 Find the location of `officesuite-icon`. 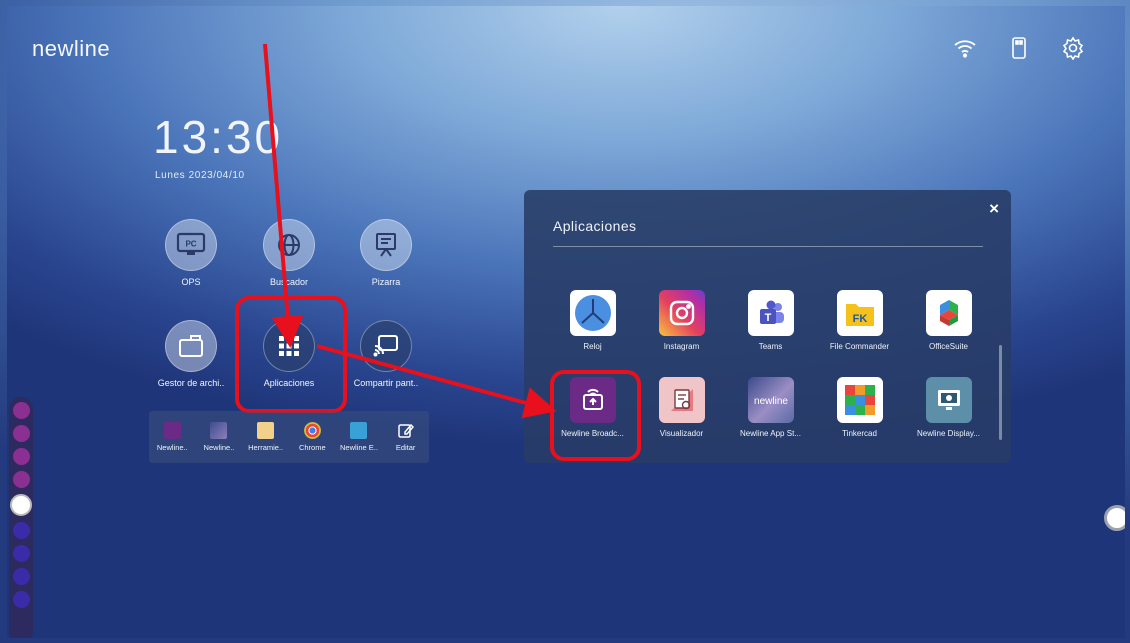

officesuite-icon is located at coordinates (948, 313).